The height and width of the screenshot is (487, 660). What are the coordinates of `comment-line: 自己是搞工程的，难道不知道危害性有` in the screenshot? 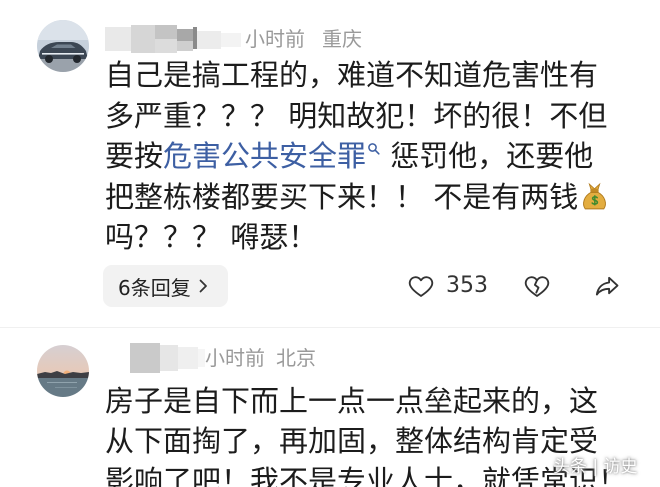 It's located at (352, 75).